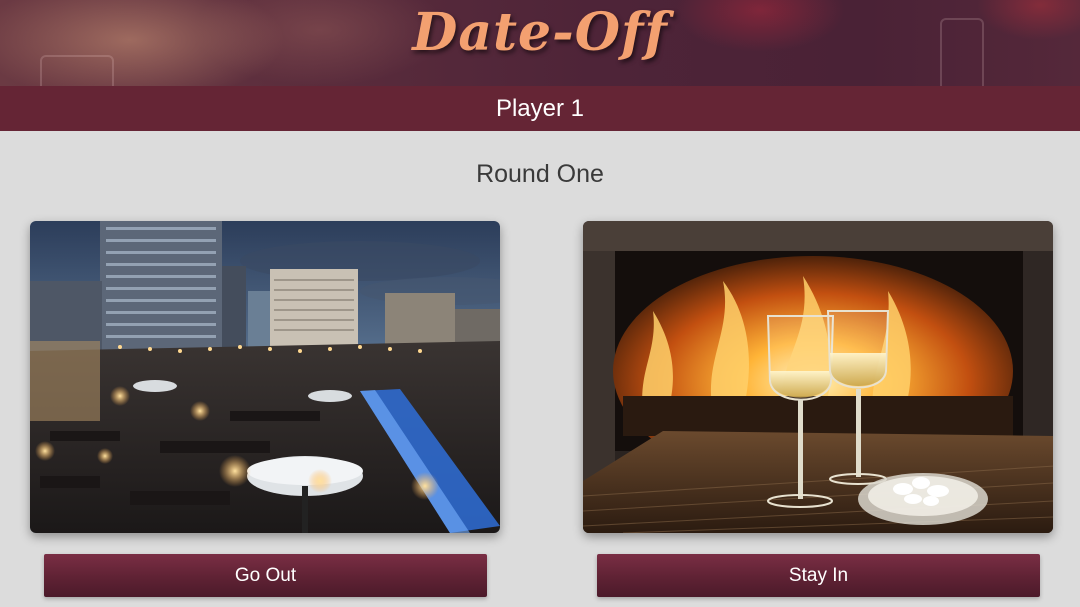 This screenshot has height=607, width=1080. I want to click on app-logo: Date-Off, so click(540, 32).